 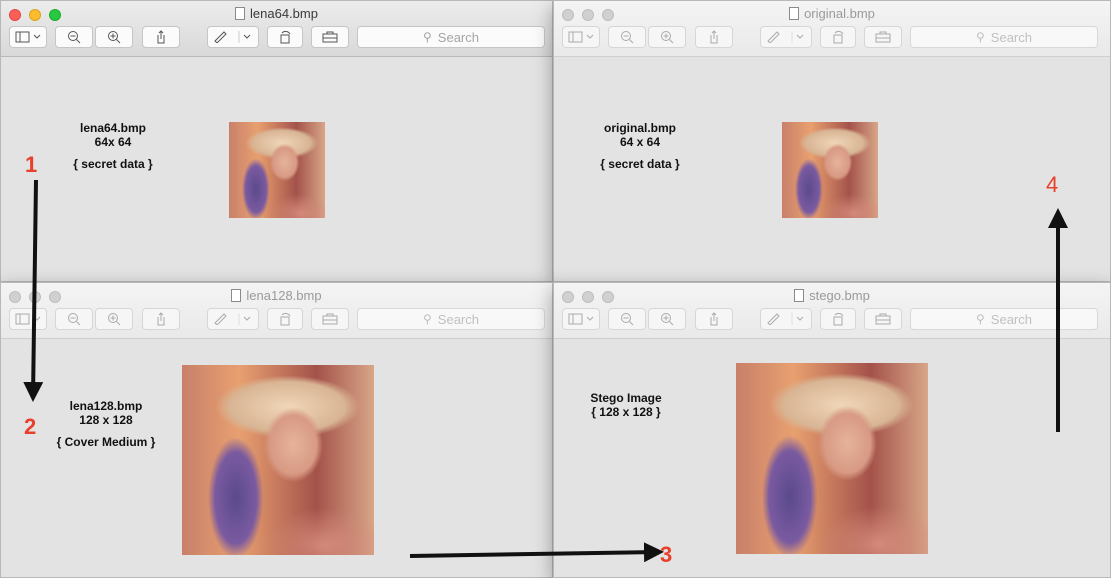 I want to click on caption-line: { 128 x 128 }, so click(x=626, y=412).